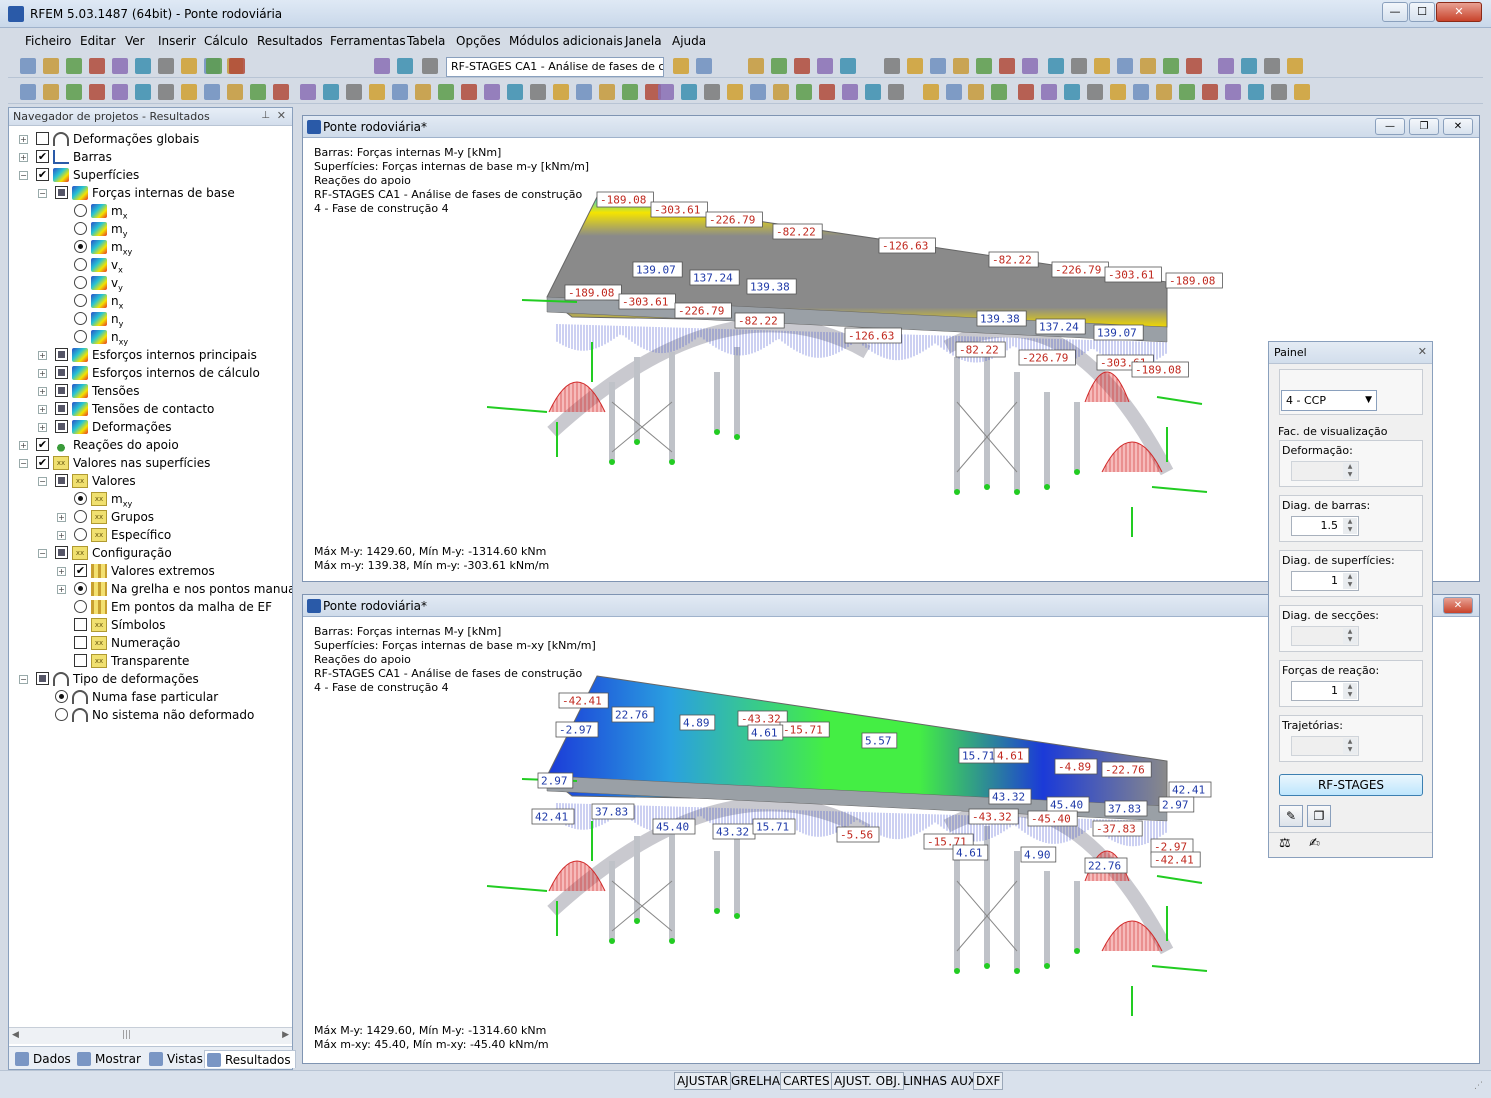 The width and height of the screenshot is (1491, 1098). What do you see at coordinates (150, 1035) in the screenshot?
I see `navigator-horizontal-scrollbar: ◀ ||| ▶` at bounding box center [150, 1035].